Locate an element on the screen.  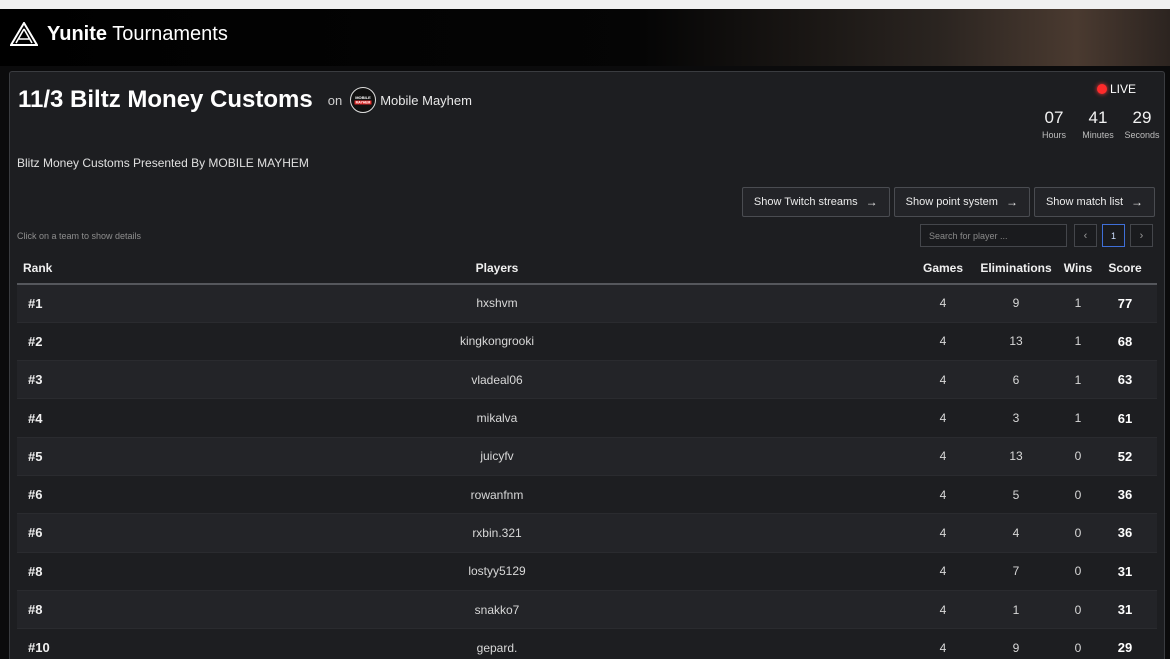
player-cell: juicyfv is located at coordinates (497, 456).